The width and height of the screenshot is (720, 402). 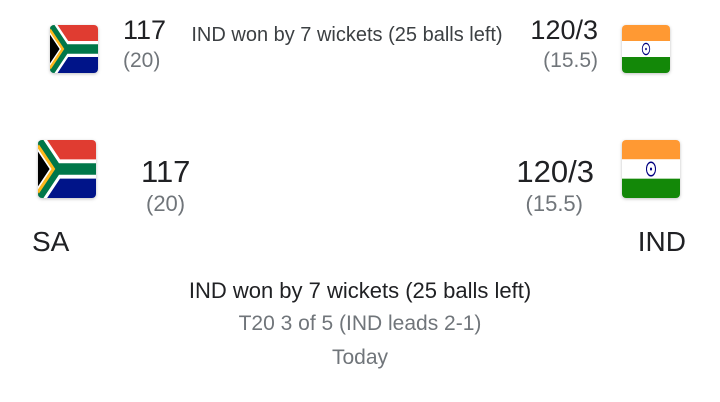 I want to click on team2-name: IND, so click(x=661, y=241).